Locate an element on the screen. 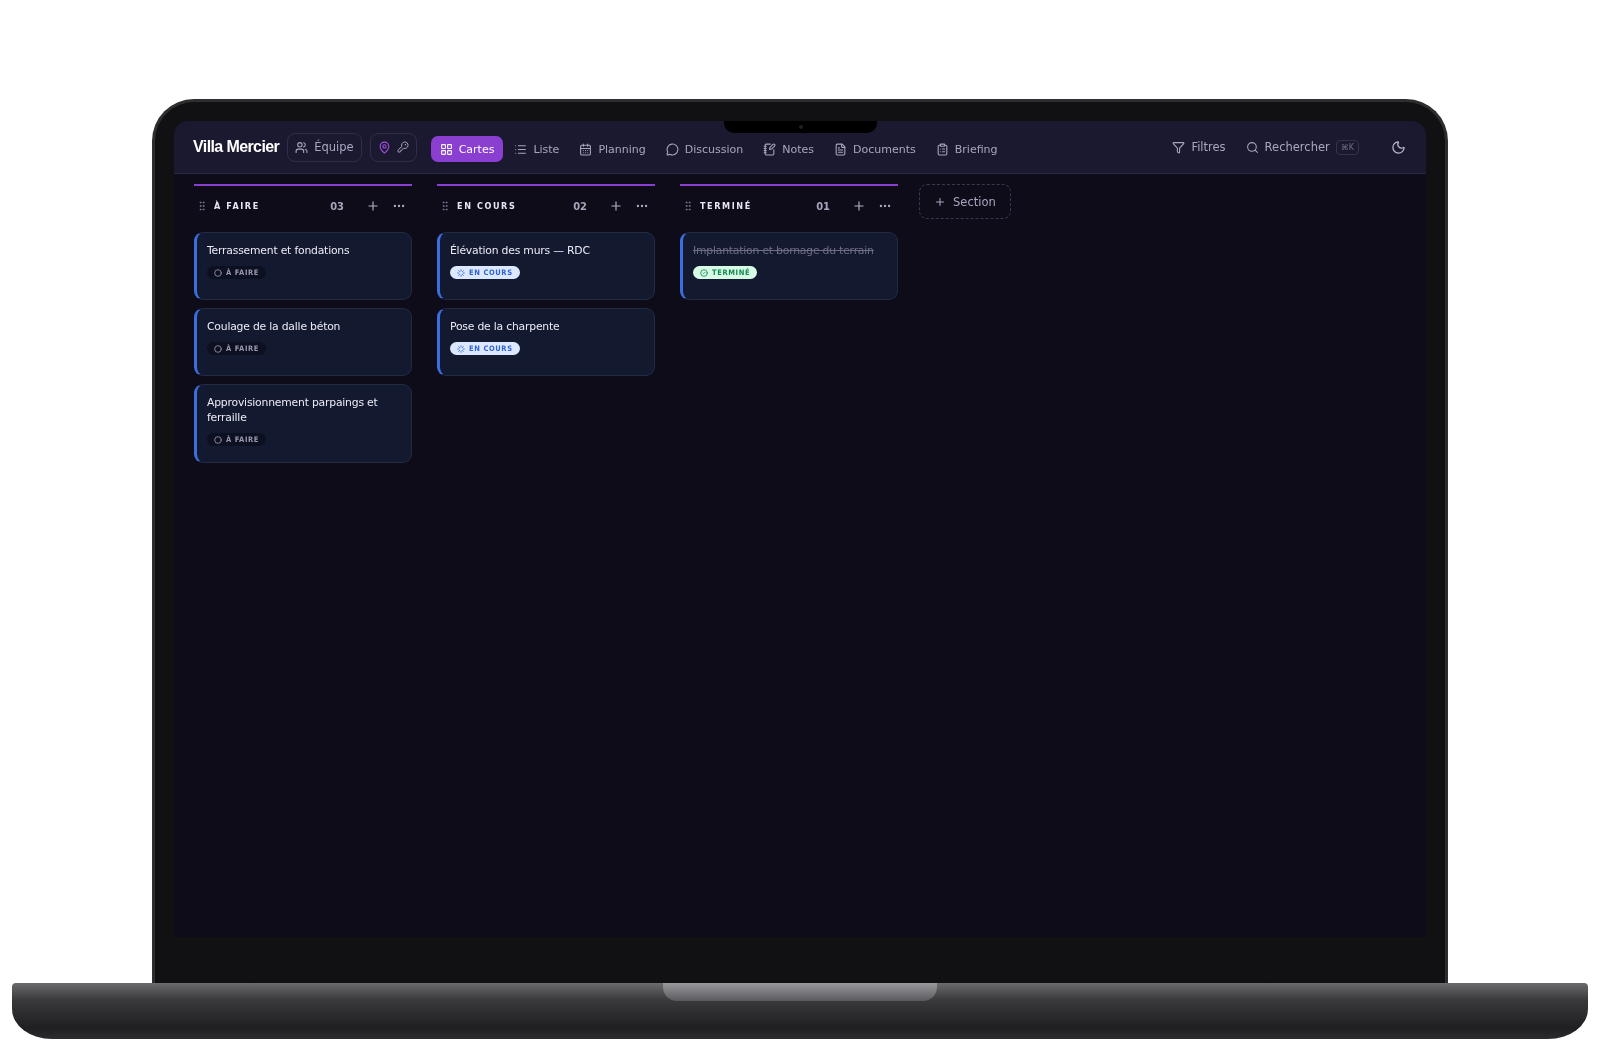  calendar-icon is located at coordinates (586, 149).